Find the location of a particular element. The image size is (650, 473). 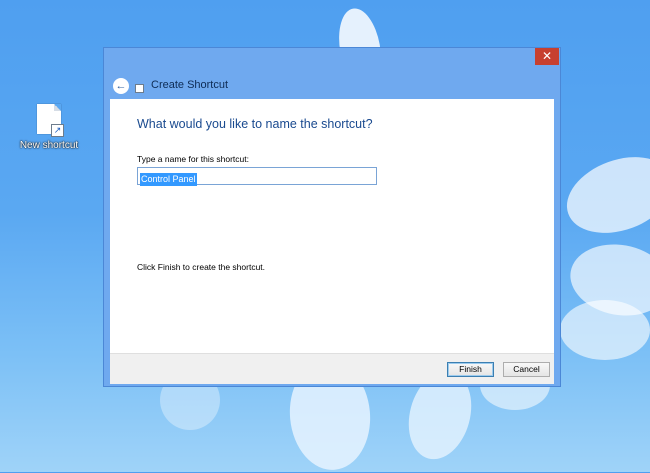

finish-hint: Click Finish to create the shortcut. is located at coordinates (201, 267).